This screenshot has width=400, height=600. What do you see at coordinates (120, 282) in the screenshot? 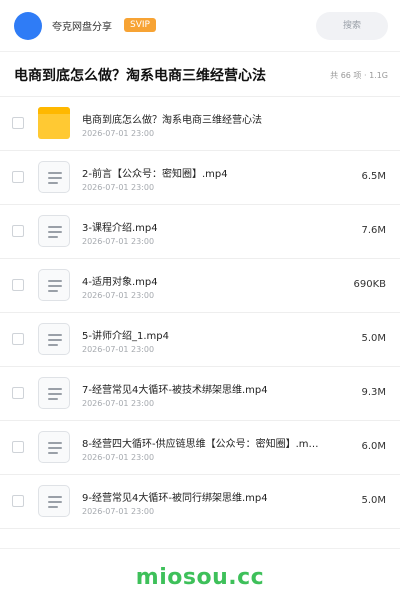
I see `item-name: 4-适用对象.mp4` at bounding box center [120, 282].